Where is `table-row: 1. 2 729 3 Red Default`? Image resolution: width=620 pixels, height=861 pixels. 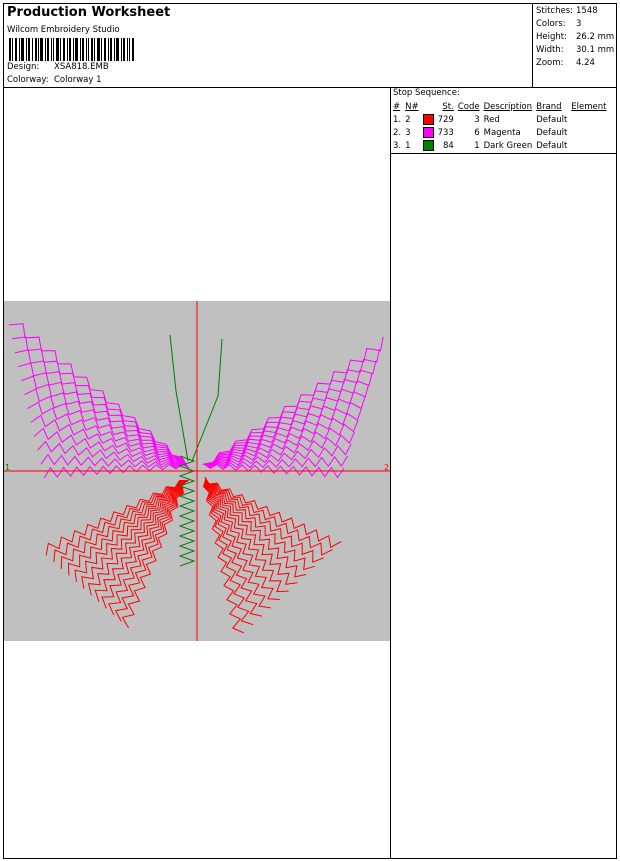
table-row: 1. 2 729 3 Red Default is located at coordinates (480, 119).